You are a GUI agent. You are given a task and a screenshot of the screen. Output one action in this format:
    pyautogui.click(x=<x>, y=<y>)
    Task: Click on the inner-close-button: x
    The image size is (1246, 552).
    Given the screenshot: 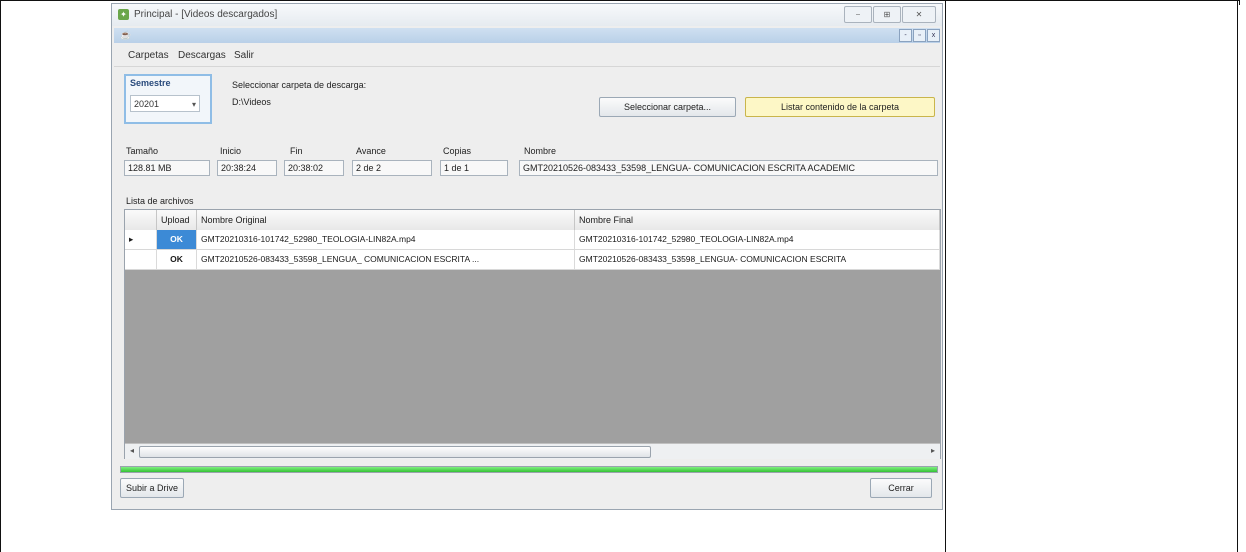 What is the action you would take?
    pyautogui.click(x=933, y=35)
    